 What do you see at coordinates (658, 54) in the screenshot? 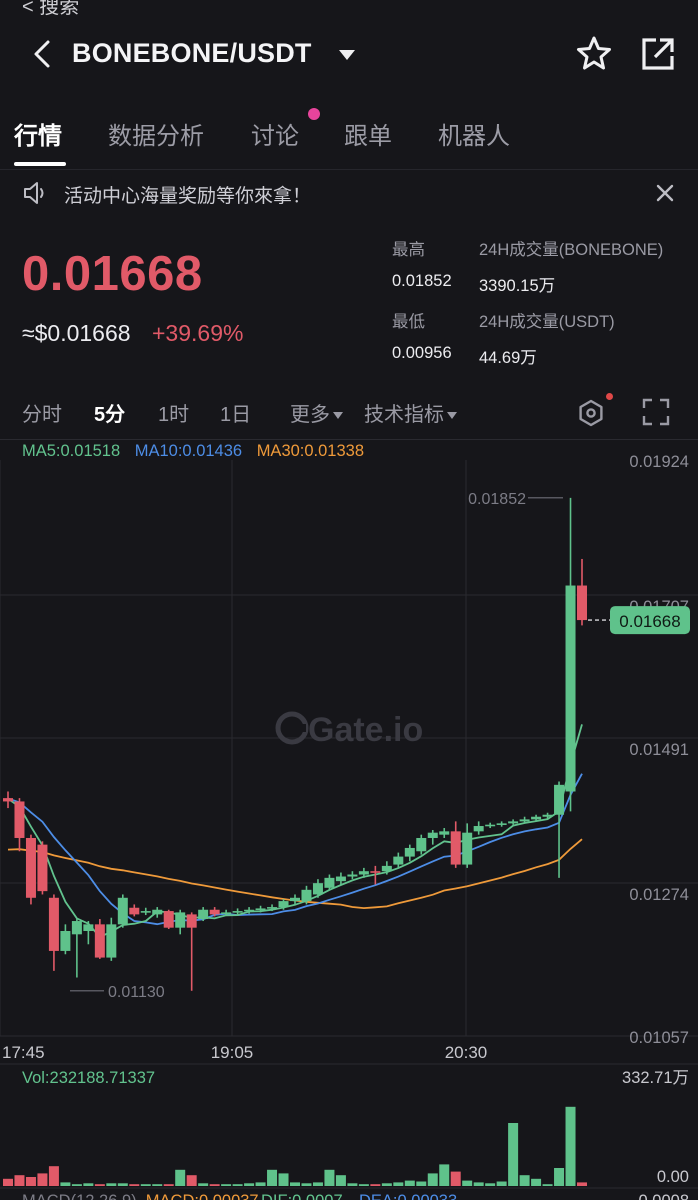
I see `share-external-icon` at bounding box center [658, 54].